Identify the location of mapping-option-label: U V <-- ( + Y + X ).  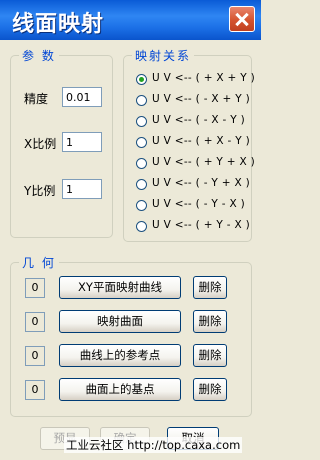
(204, 162).